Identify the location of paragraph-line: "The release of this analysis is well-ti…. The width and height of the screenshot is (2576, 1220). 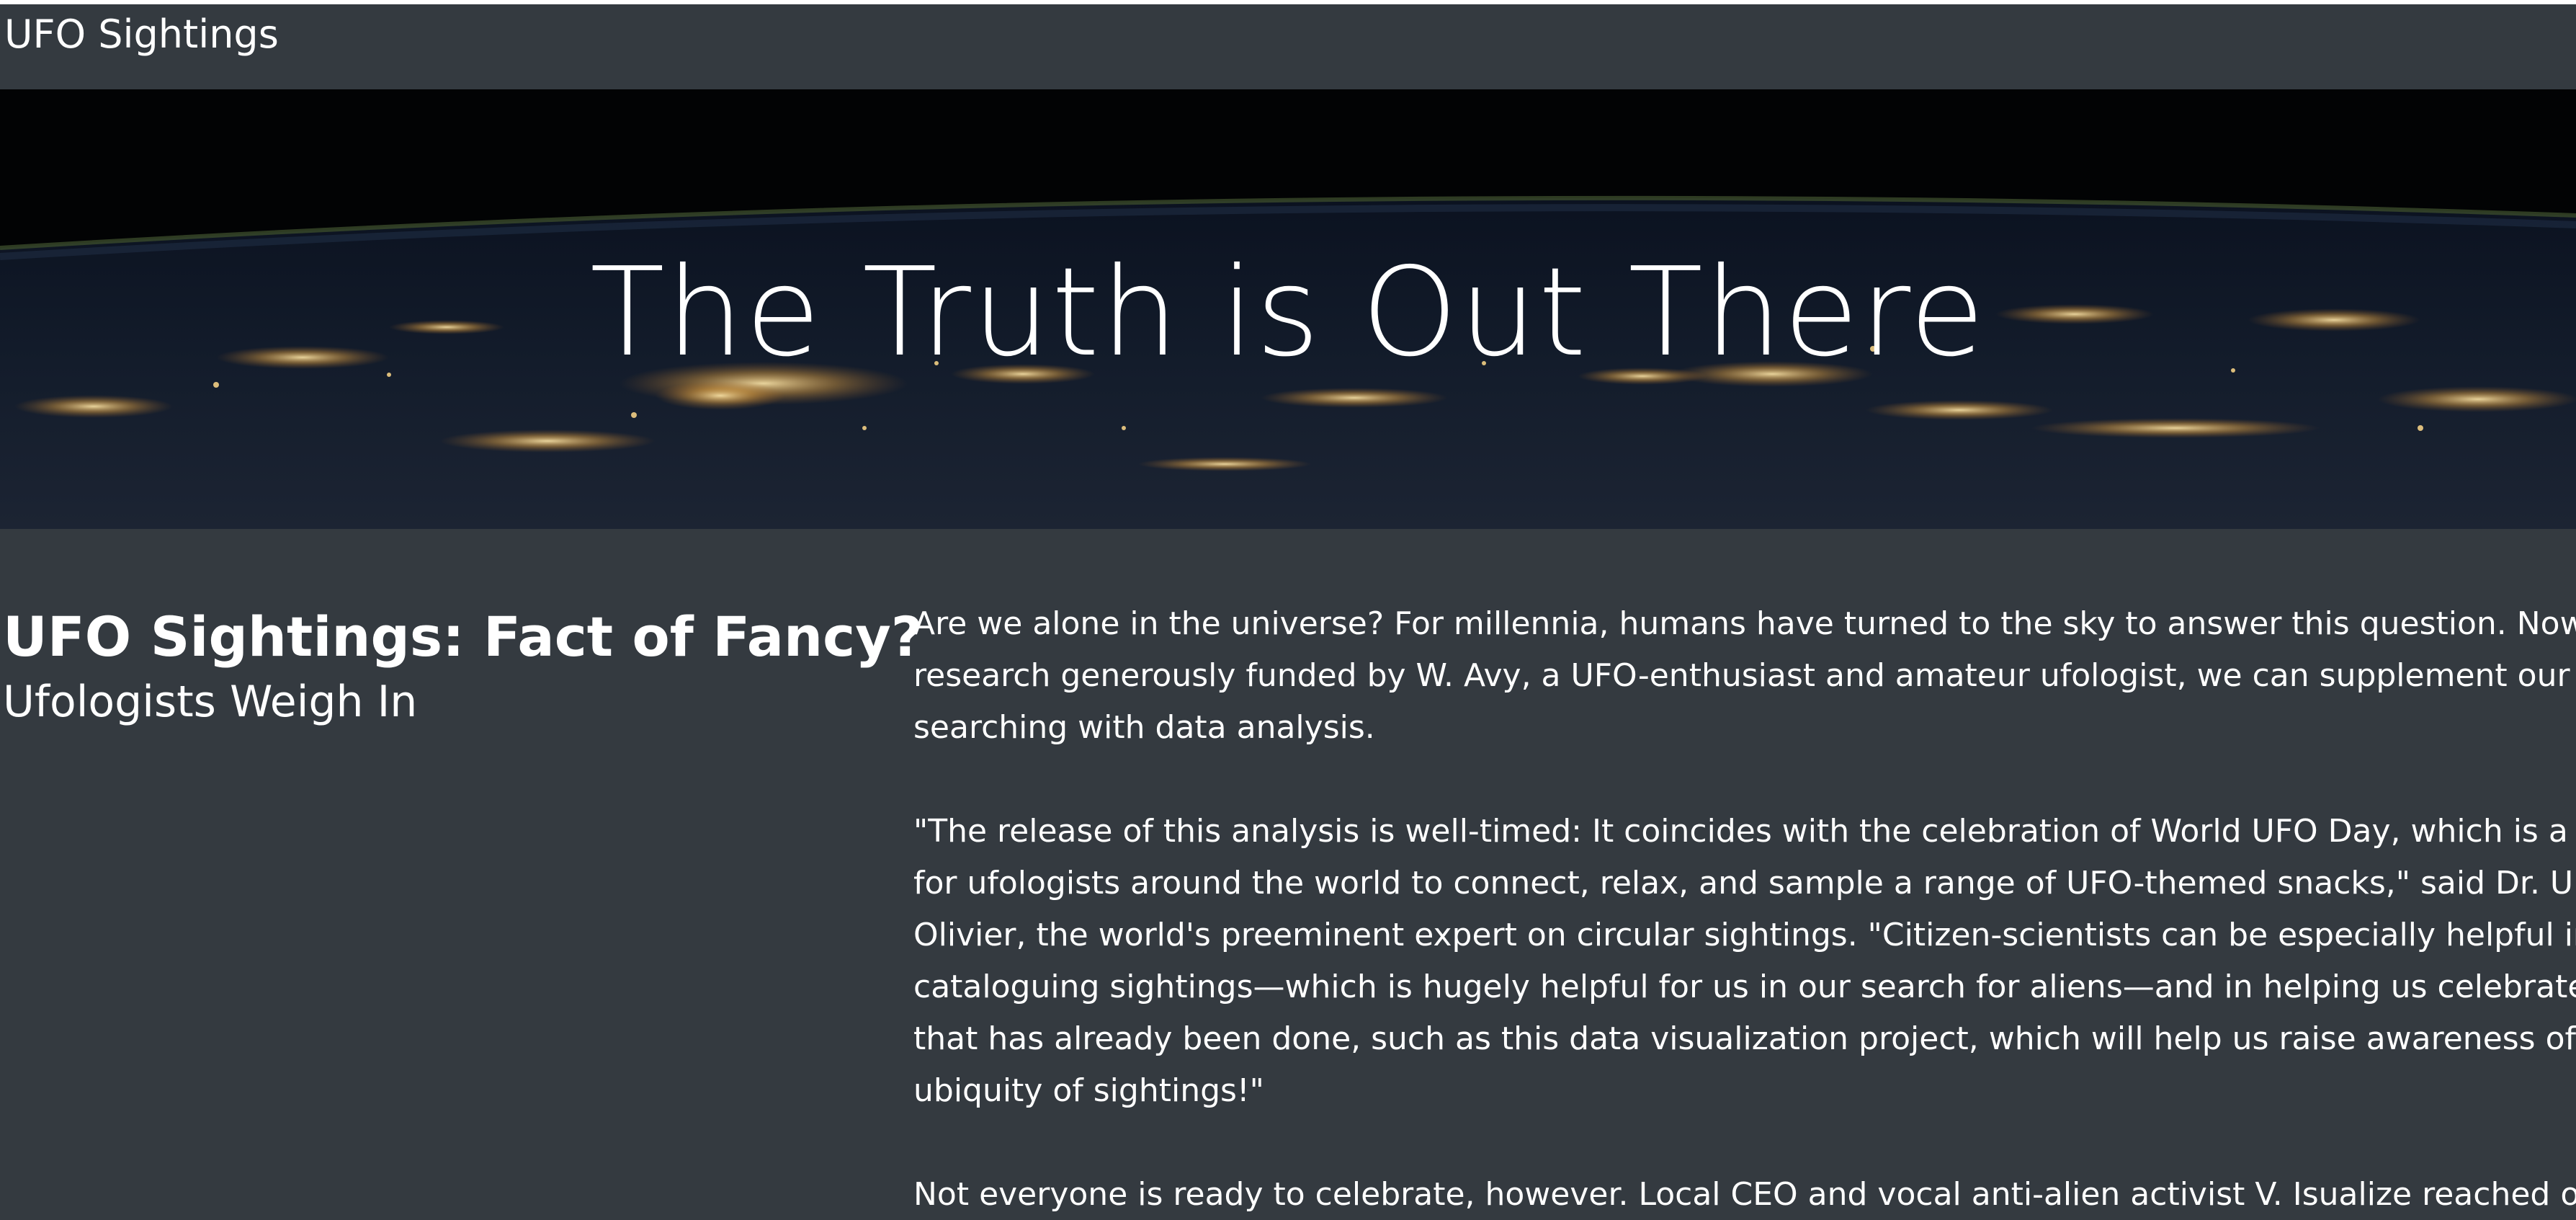
(1745, 832).